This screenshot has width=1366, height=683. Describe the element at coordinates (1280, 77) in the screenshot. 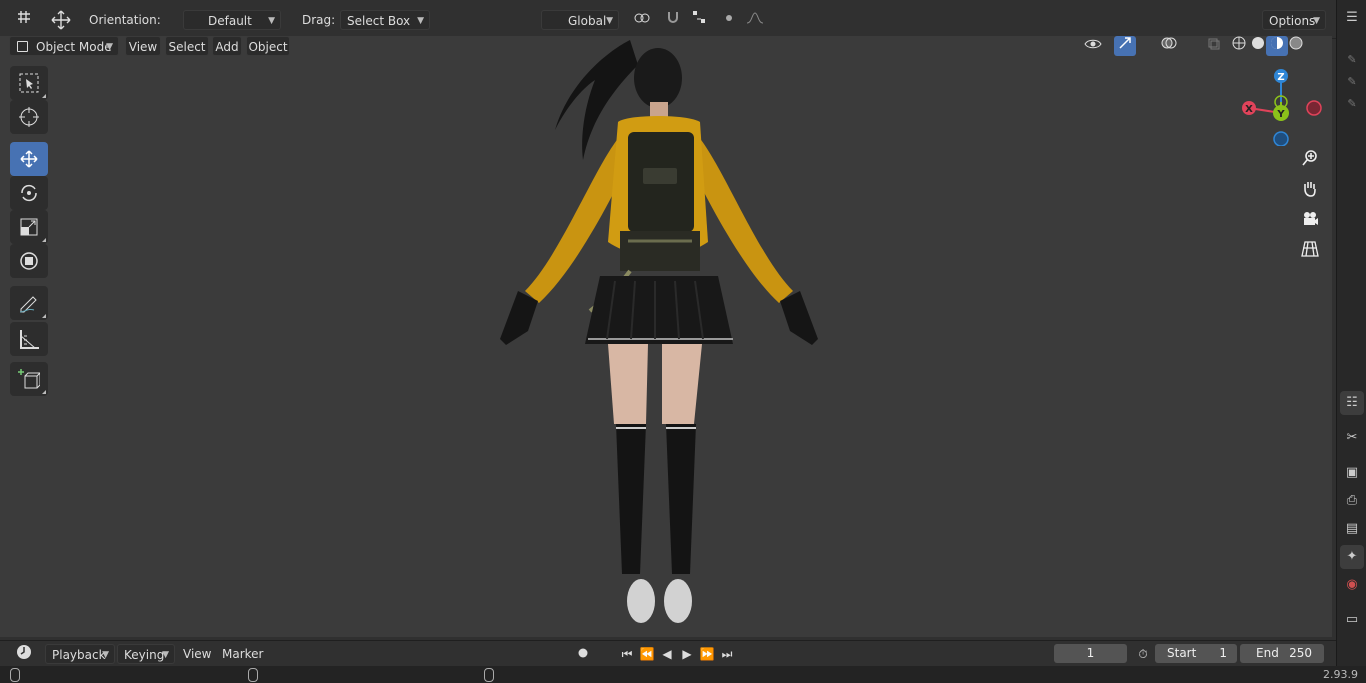

I see `gizmo-z-label: Z` at that location.